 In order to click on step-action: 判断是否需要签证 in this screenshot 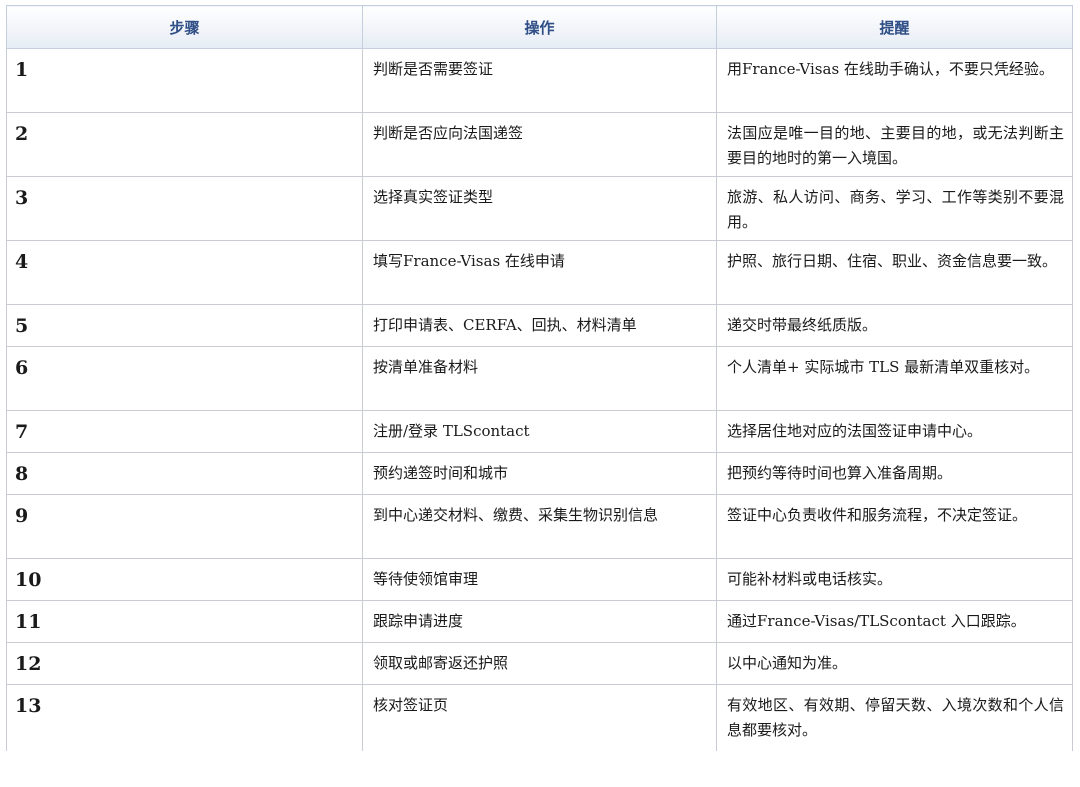, I will do `click(539, 80)`.